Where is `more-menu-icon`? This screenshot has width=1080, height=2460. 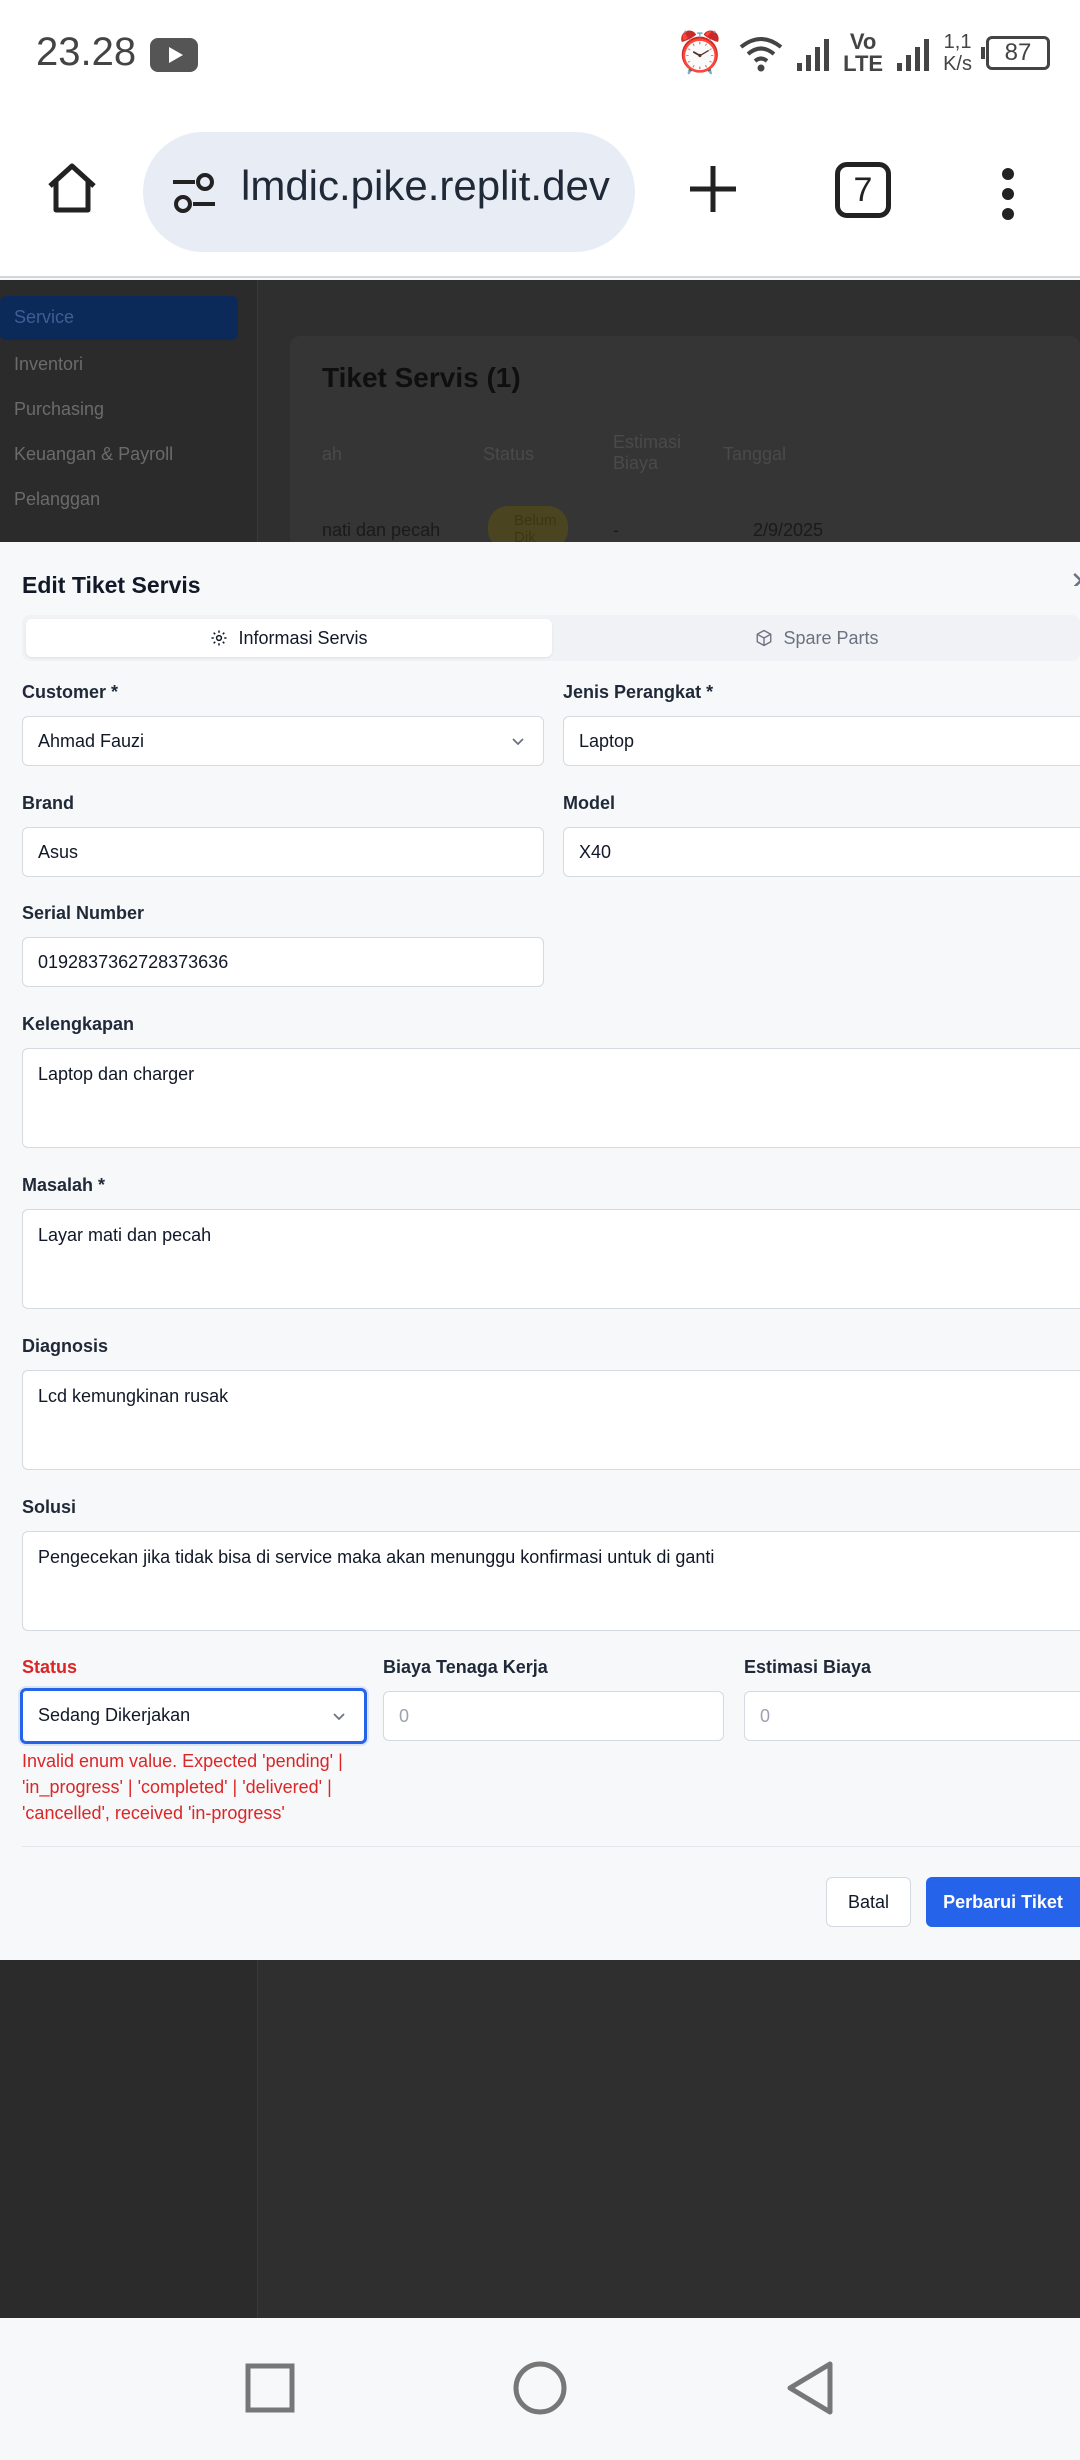
more-menu-icon is located at coordinates (1008, 194).